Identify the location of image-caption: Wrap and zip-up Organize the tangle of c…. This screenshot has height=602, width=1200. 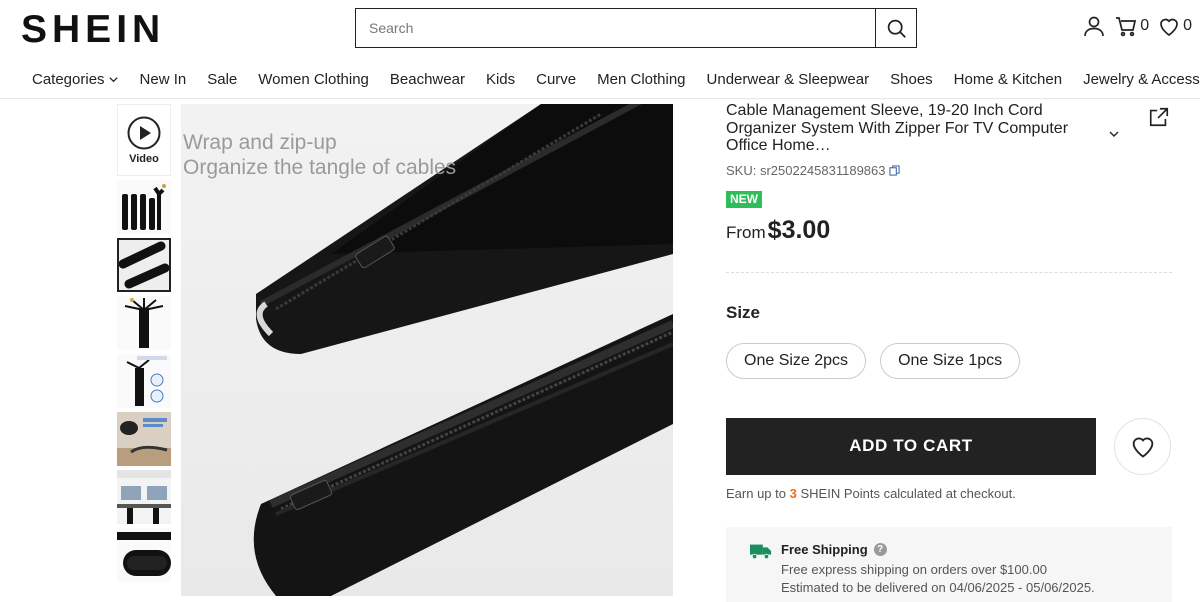
(319, 155).